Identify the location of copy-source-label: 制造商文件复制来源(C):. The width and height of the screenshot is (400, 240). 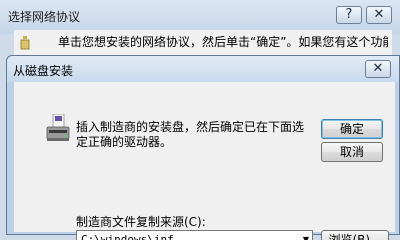
(141, 222).